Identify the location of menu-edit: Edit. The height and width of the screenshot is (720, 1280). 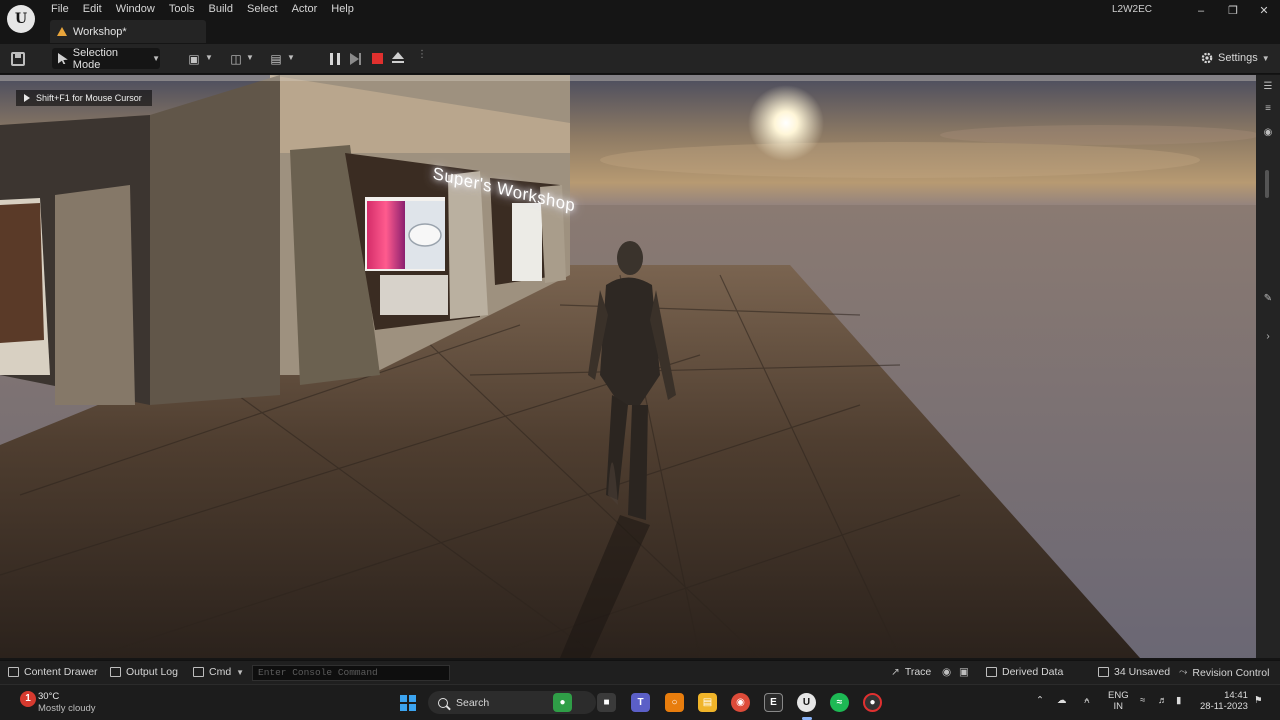
(92, 9).